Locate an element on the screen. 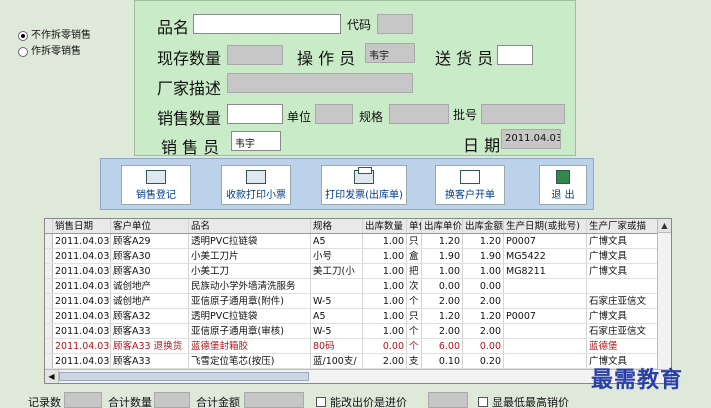 The width and height of the screenshot is (711, 408). table-cell: 美工刀(小 is located at coordinates (337, 271).